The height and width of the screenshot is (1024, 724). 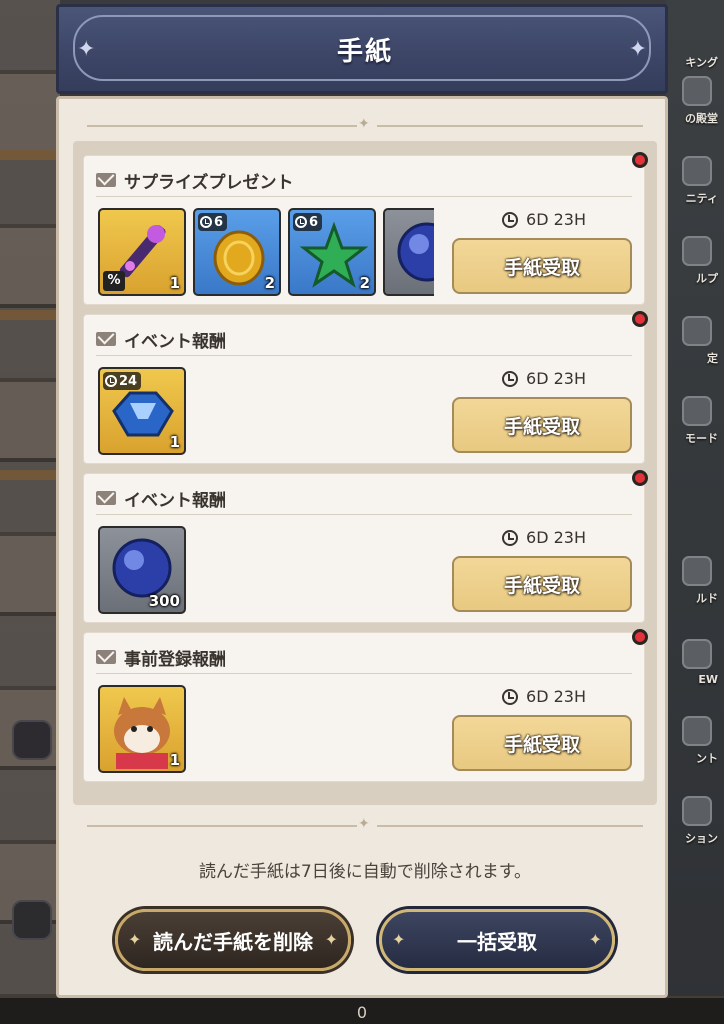 I want to click on timer-value: 6, so click(x=314, y=222).